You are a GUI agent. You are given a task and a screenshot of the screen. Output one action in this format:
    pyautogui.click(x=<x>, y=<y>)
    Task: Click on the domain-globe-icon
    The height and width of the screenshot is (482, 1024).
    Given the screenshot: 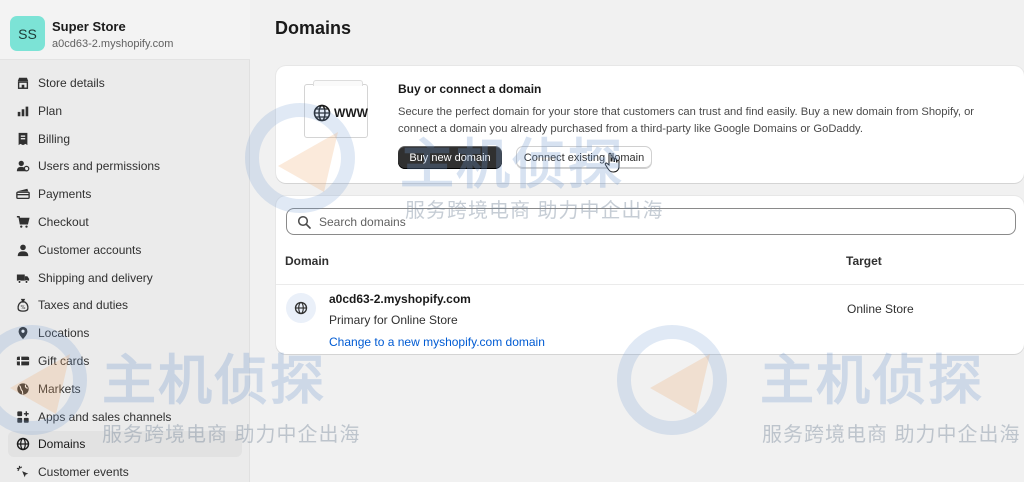 What is the action you would take?
    pyautogui.click(x=301, y=308)
    